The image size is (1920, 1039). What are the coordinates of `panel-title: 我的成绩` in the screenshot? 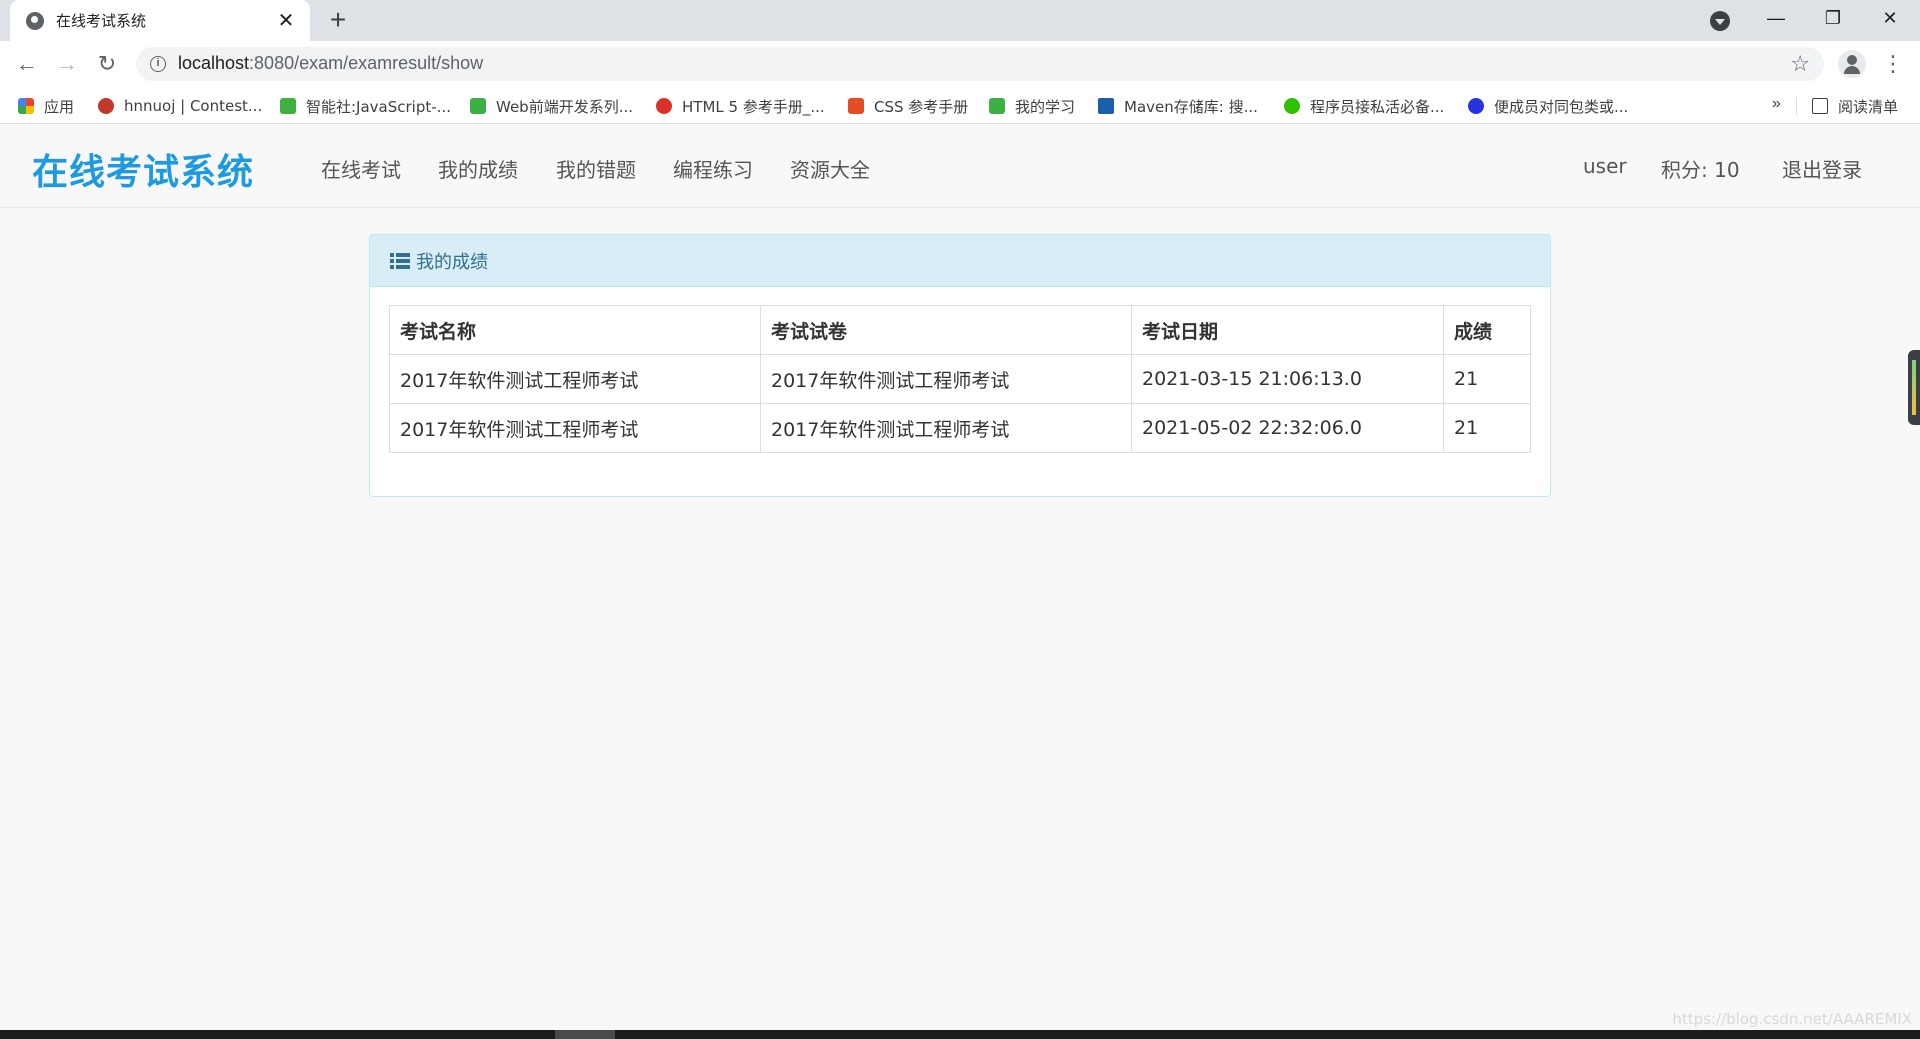 It's located at (452, 262).